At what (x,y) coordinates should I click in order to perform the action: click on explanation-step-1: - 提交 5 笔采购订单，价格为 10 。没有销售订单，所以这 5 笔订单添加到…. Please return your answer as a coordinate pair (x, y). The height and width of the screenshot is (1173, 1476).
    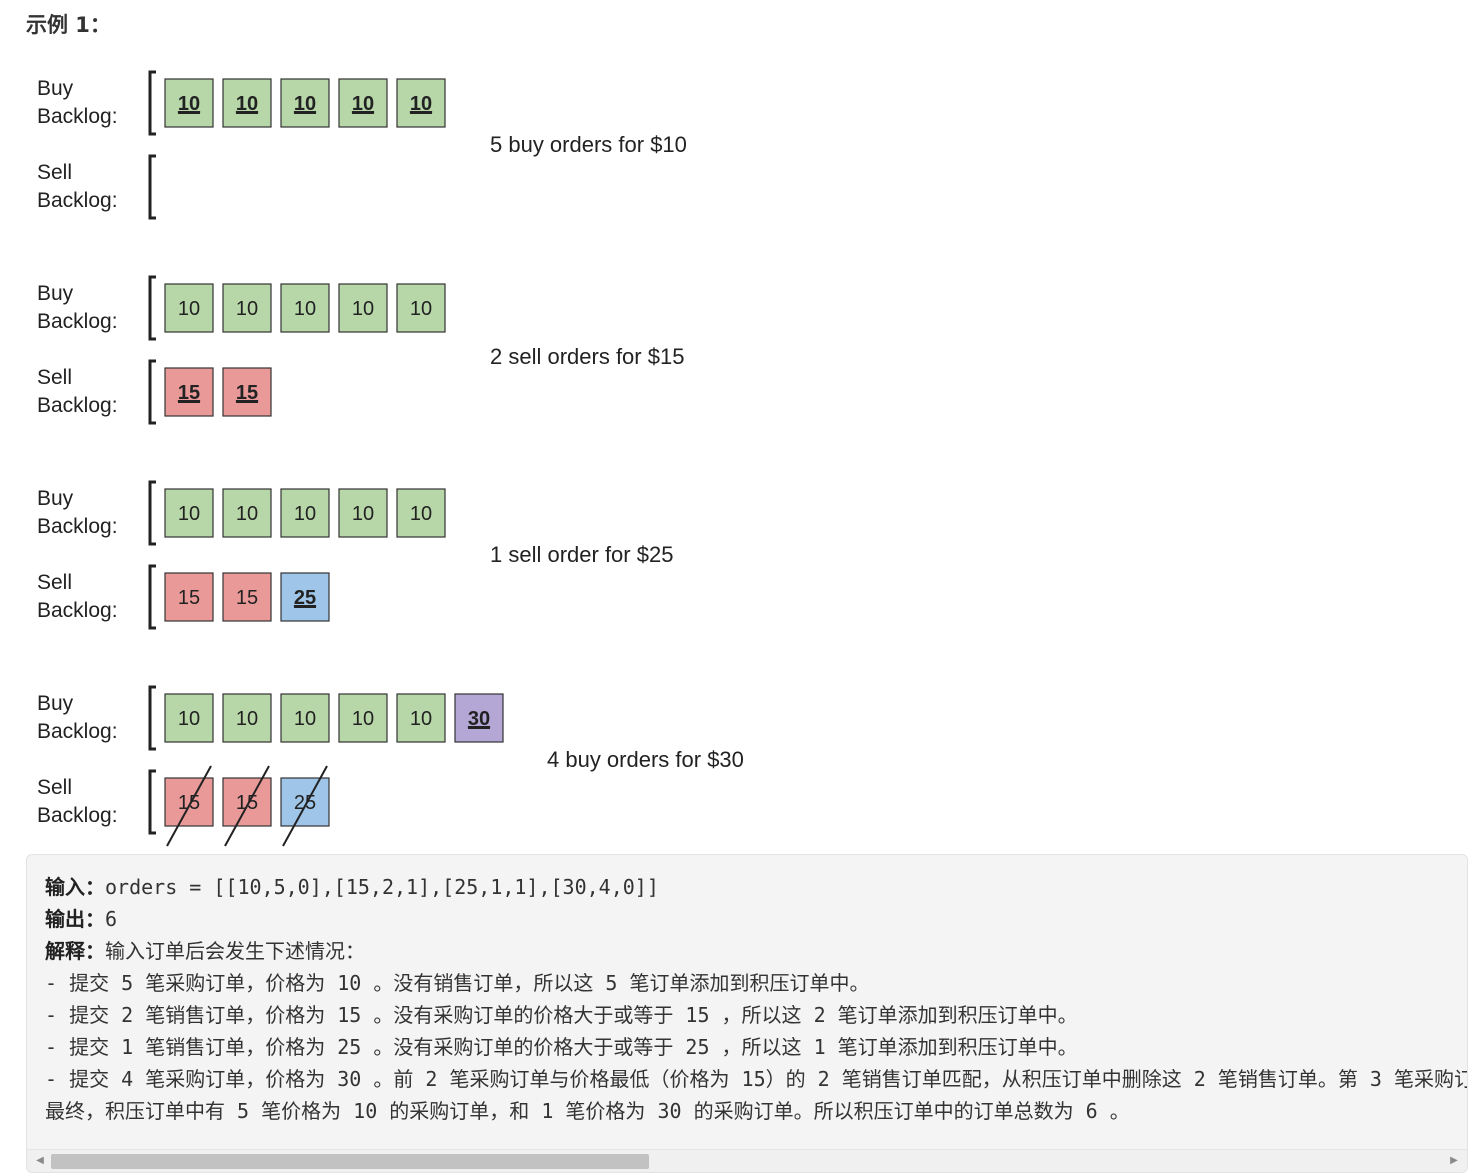
    Looking at the image, I should click on (457, 983).